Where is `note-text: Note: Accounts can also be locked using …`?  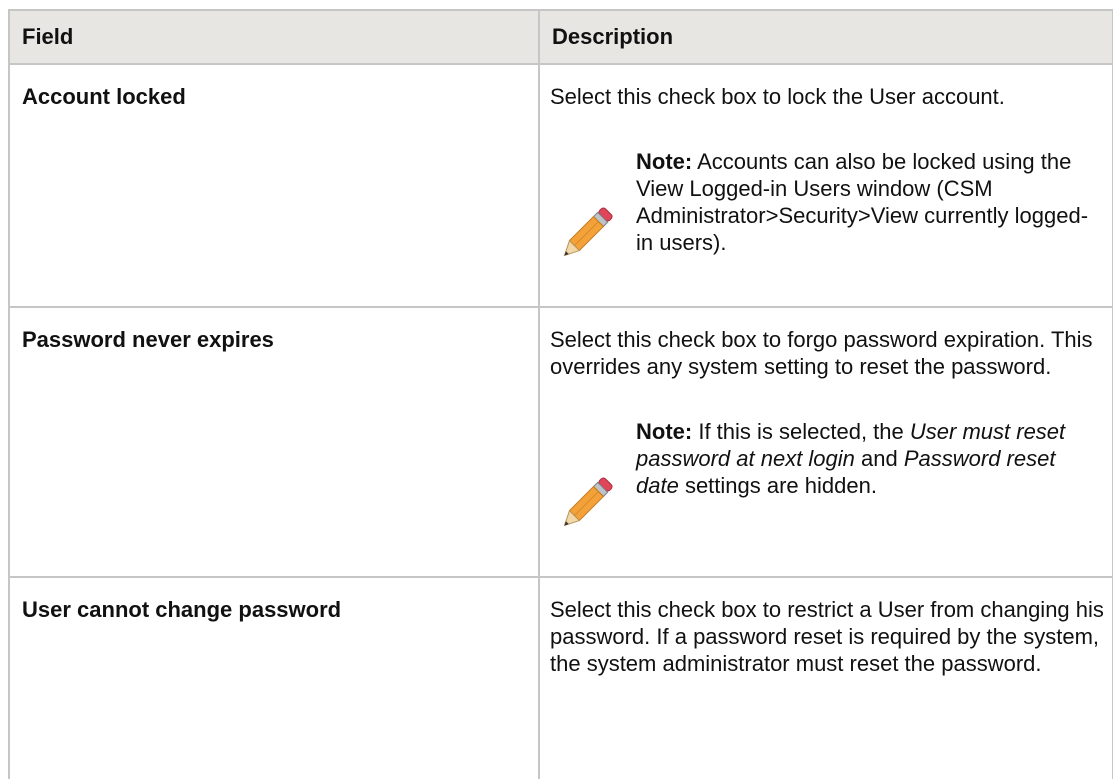 note-text: Note: Accounts can also be locked using … is located at coordinates (866, 202).